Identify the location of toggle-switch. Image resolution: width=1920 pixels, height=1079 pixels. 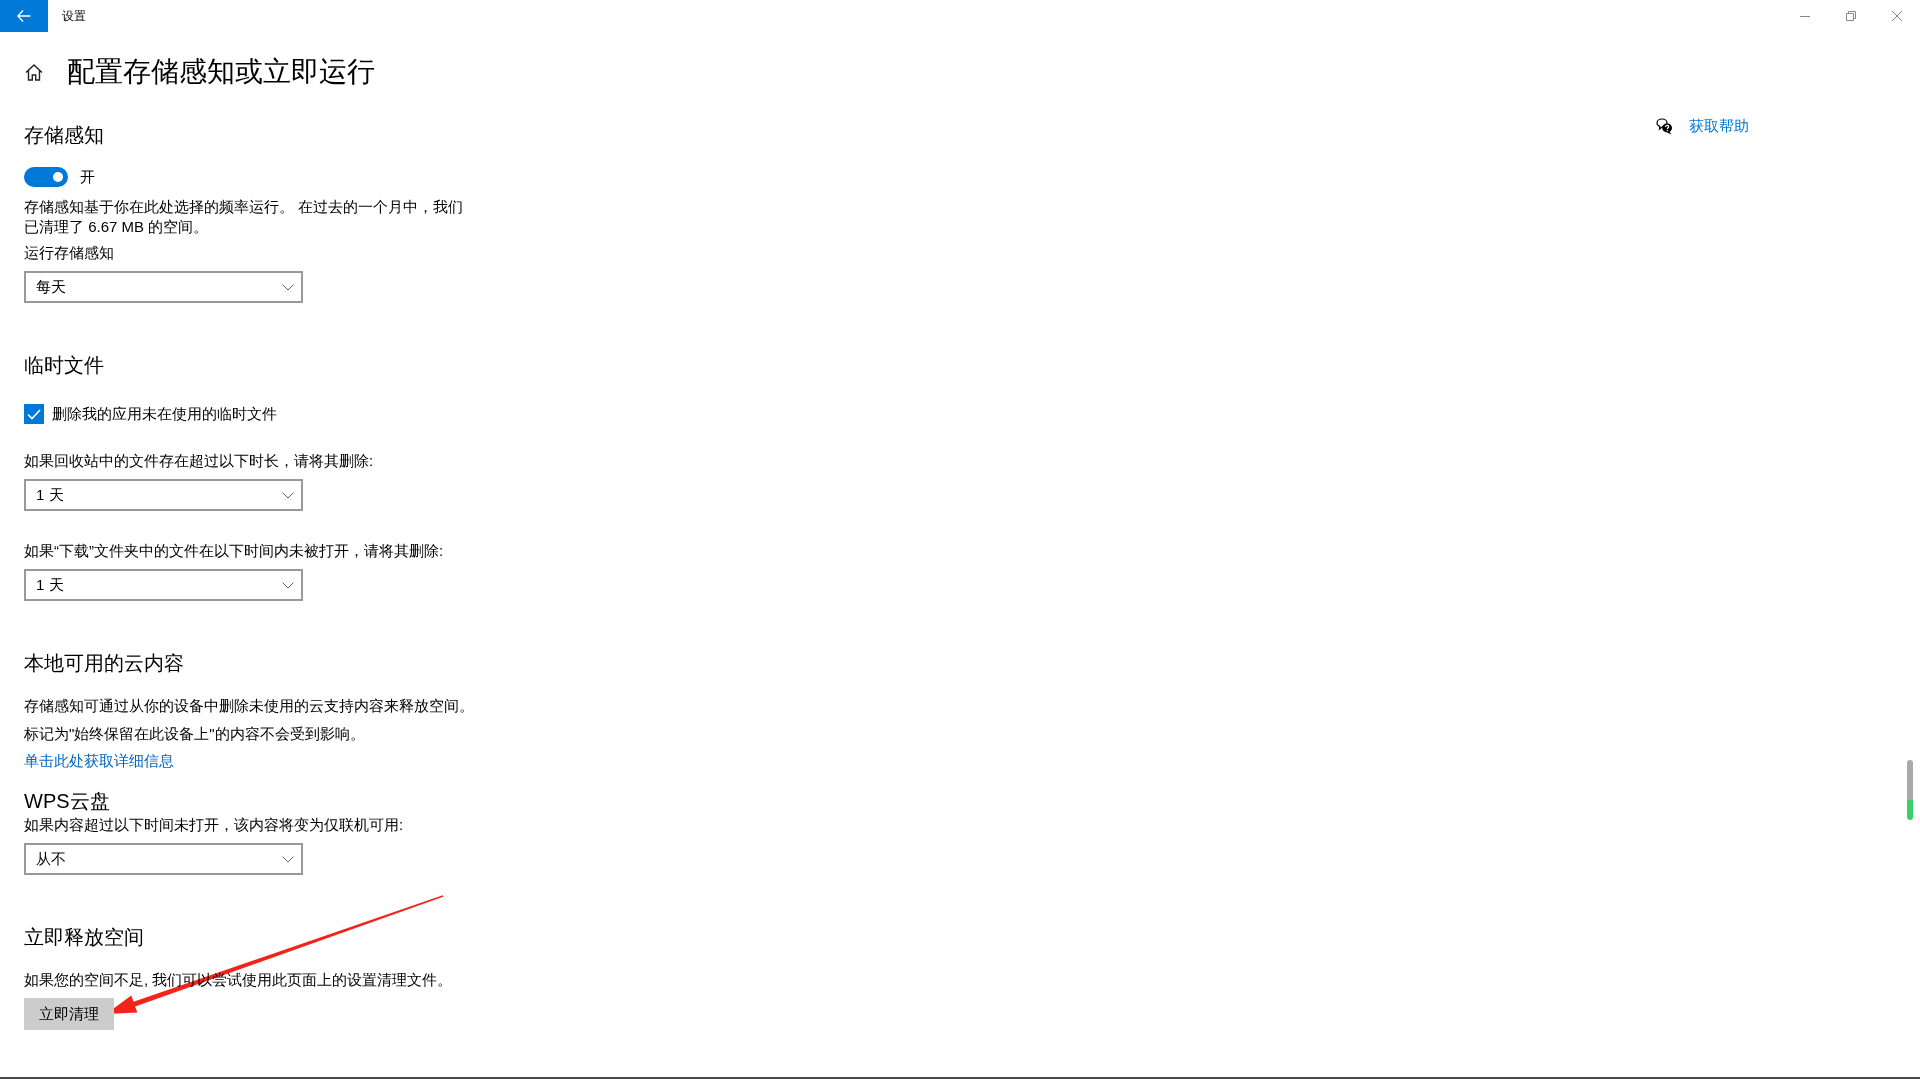
(46, 177).